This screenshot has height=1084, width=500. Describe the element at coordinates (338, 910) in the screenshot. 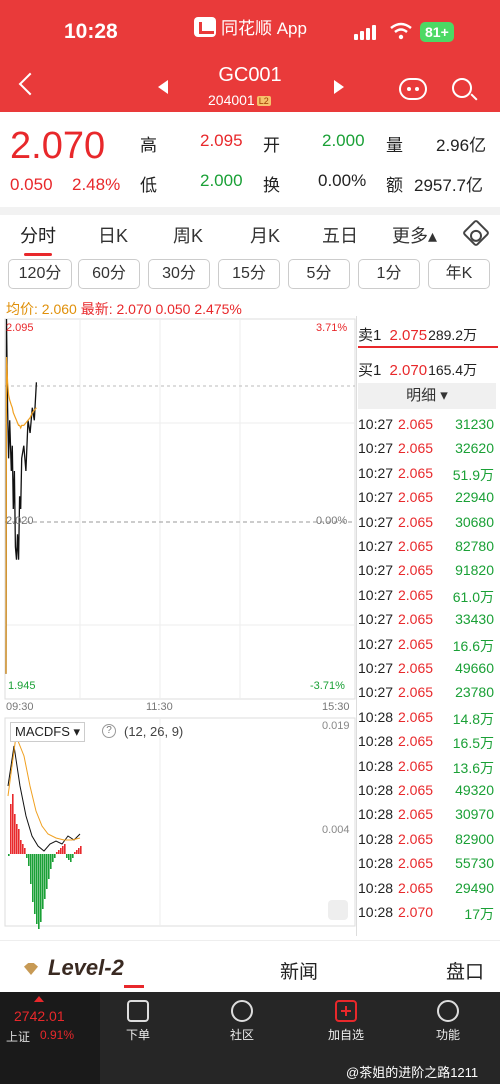

I see `expand-chart-icon` at that location.